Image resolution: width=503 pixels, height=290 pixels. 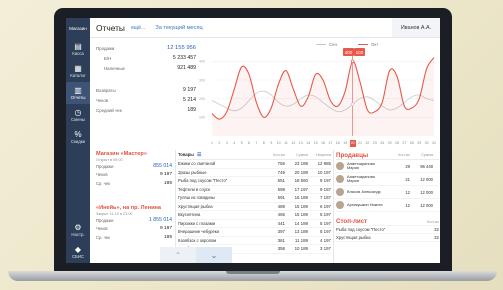 What do you see at coordinates (219, 143) in the screenshot?
I see `day-button: 2` at bounding box center [219, 143].